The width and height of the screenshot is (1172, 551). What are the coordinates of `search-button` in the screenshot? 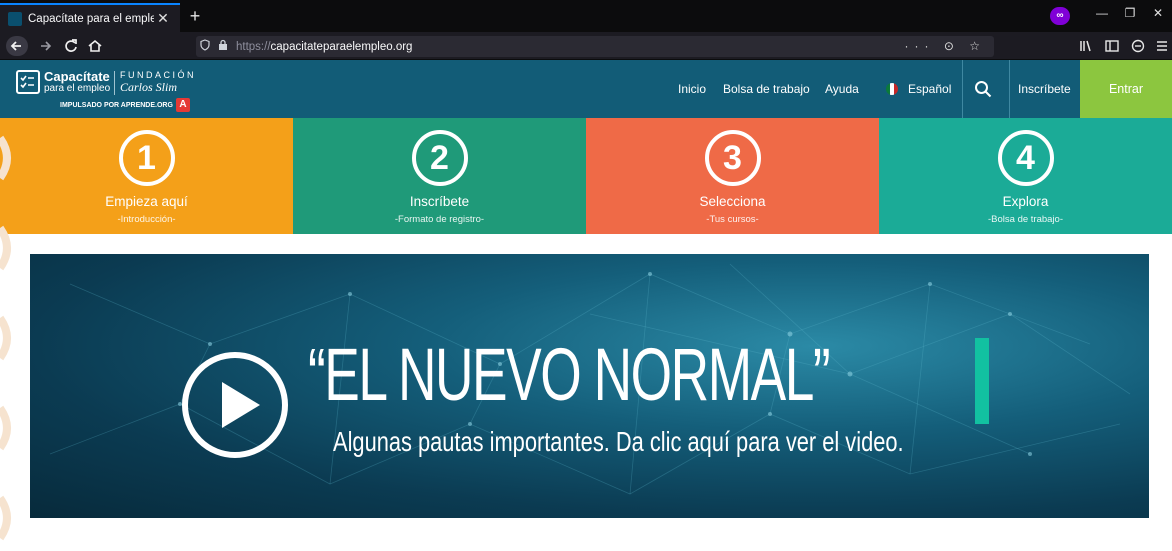 It's located at (983, 89).